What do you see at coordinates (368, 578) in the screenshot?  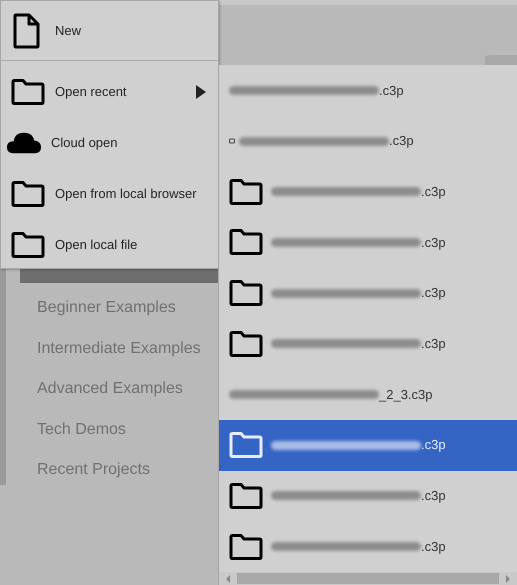 I see `scrollbar-thumb` at bounding box center [368, 578].